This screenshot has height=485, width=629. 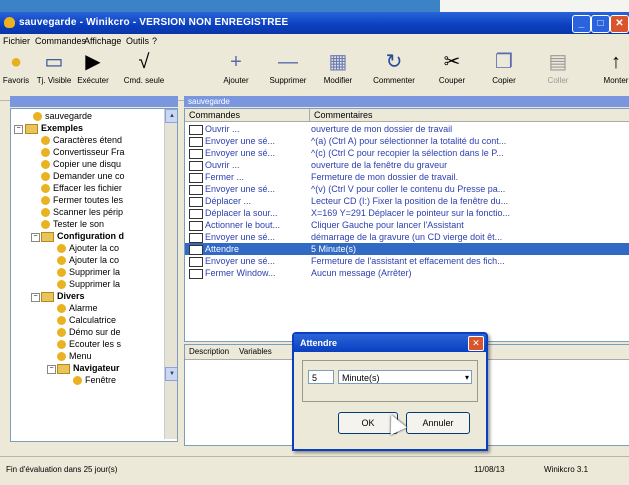 What do you see at coordinates (394, 62) in the screenshot?
I see `comment-icon: ↻` at bounding box center [394, 62].